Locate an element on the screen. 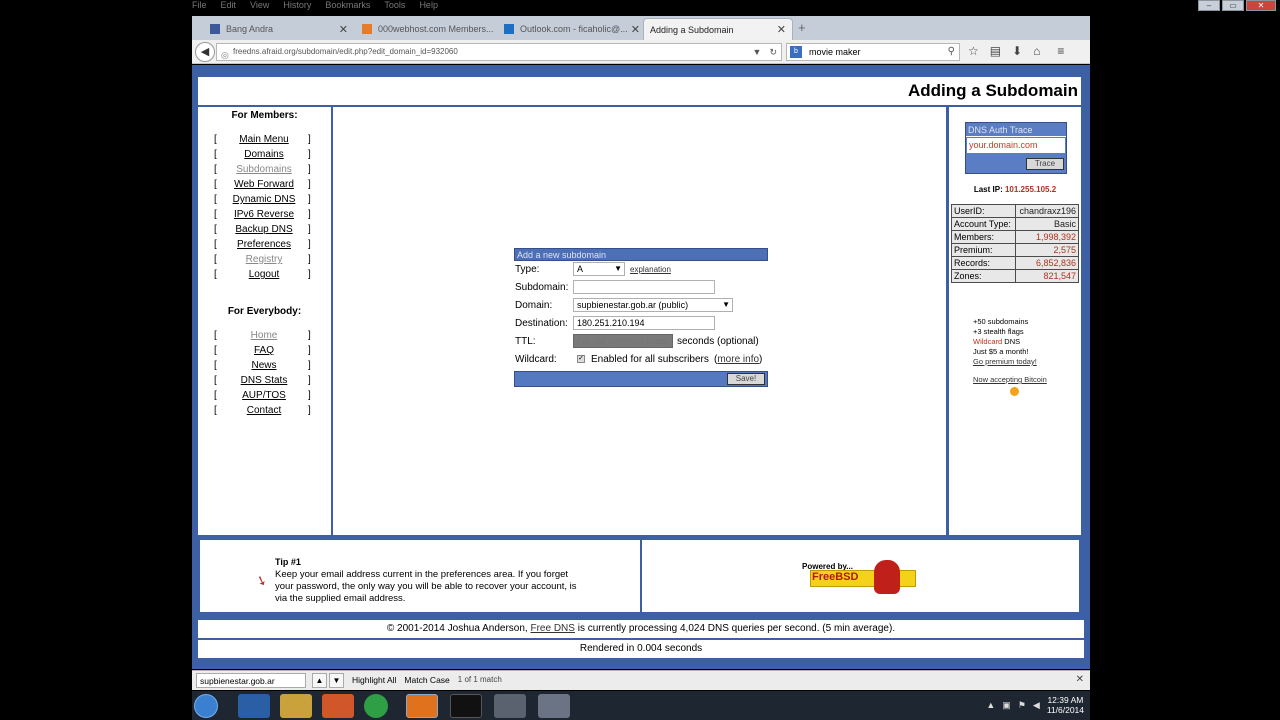 Image resolution: width=1280 pixels, height=720 pixels. ie-icon is located at coordinates (254, 706).